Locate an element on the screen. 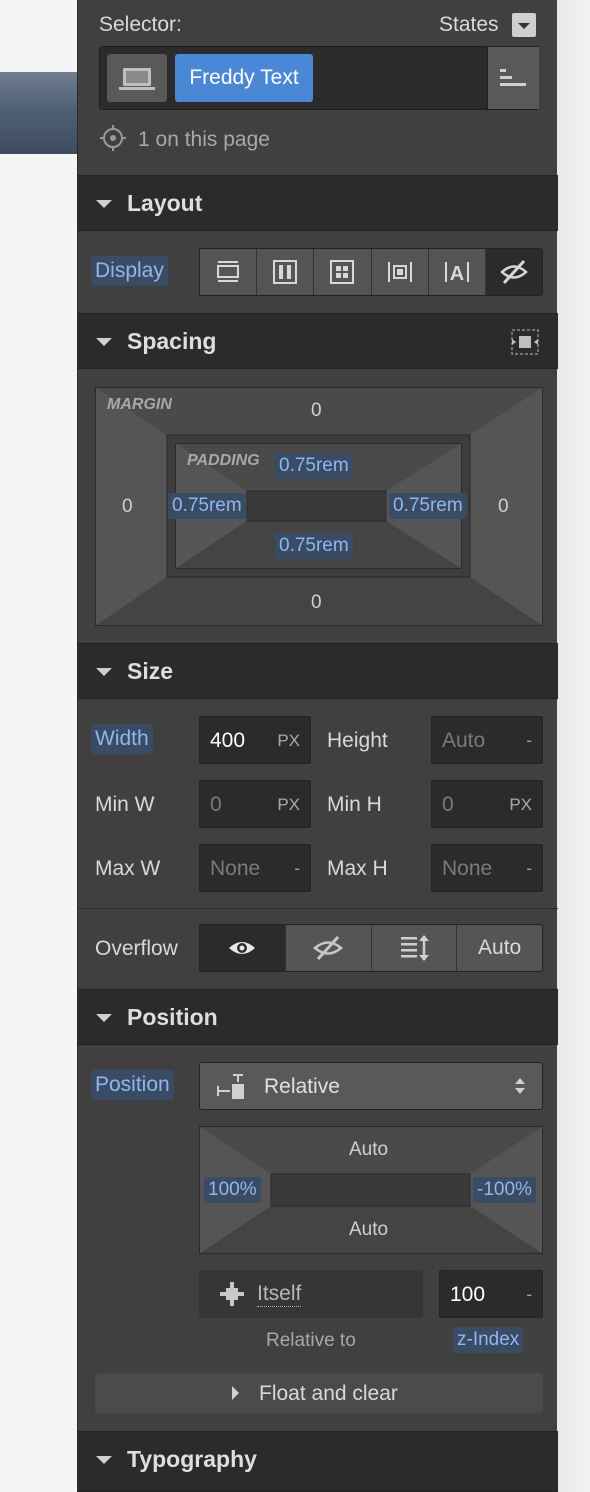  display-inline-block-button is located at coordinates (400, 272).